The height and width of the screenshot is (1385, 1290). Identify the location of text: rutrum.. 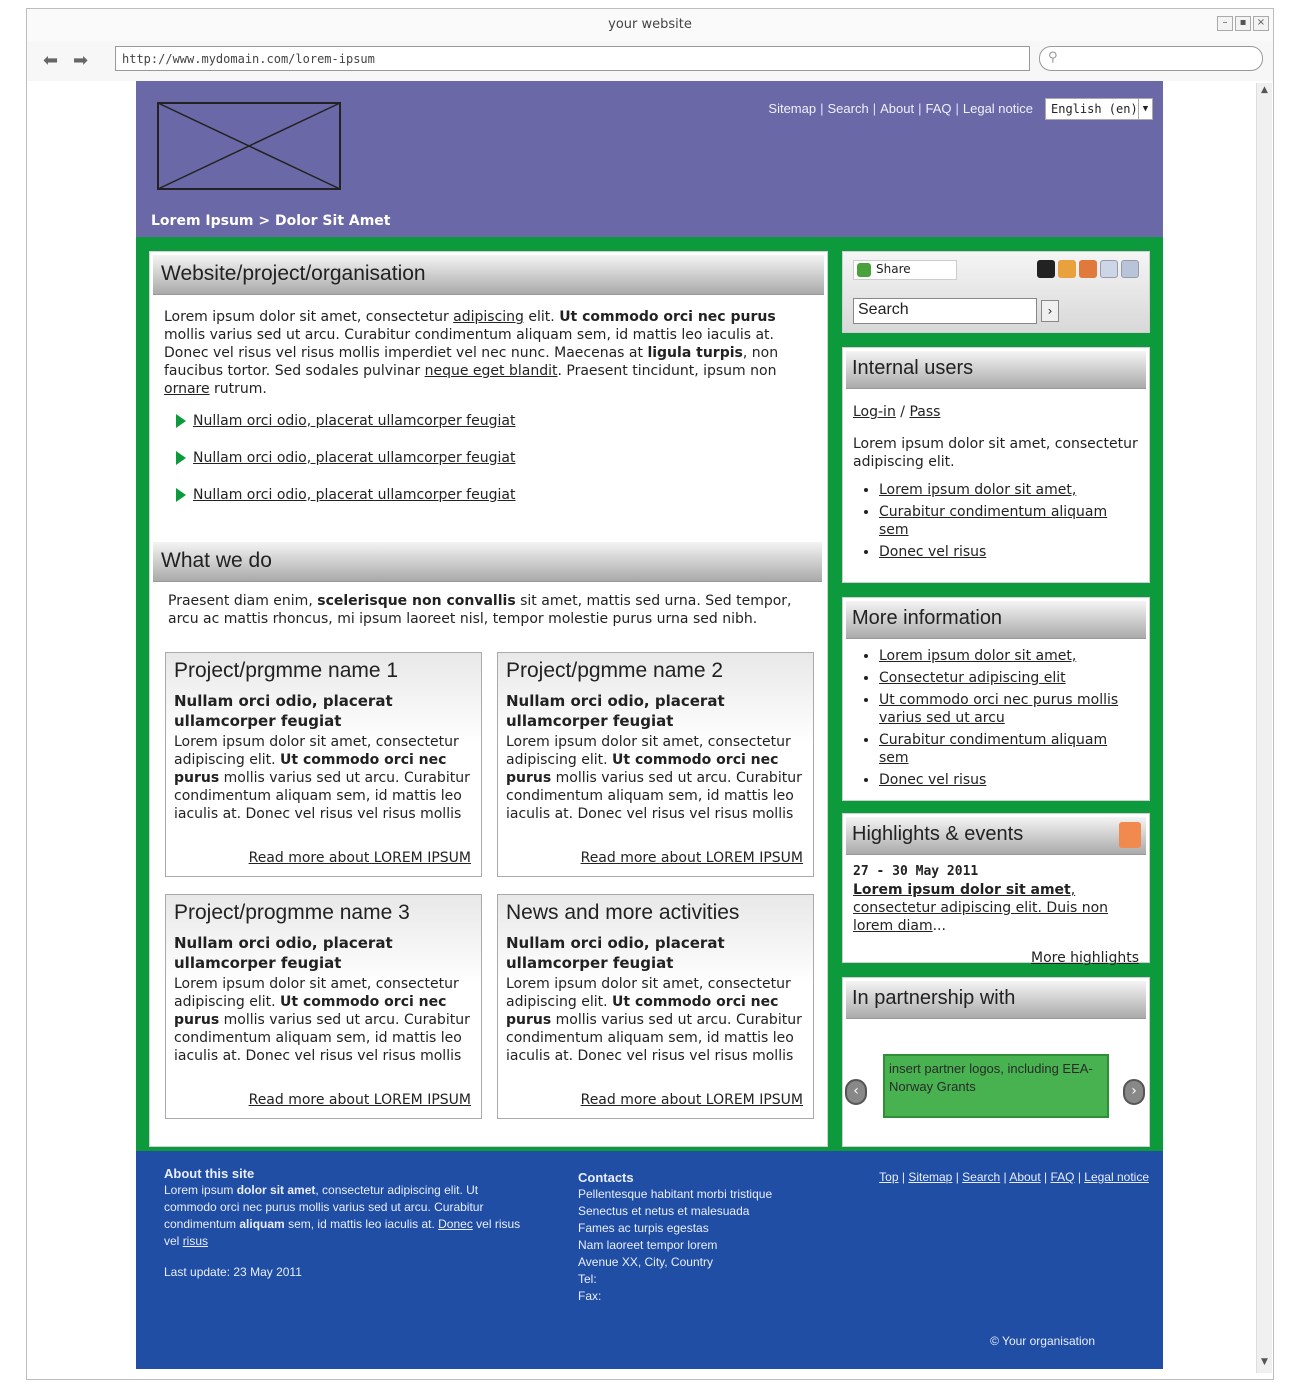
(238, 389).